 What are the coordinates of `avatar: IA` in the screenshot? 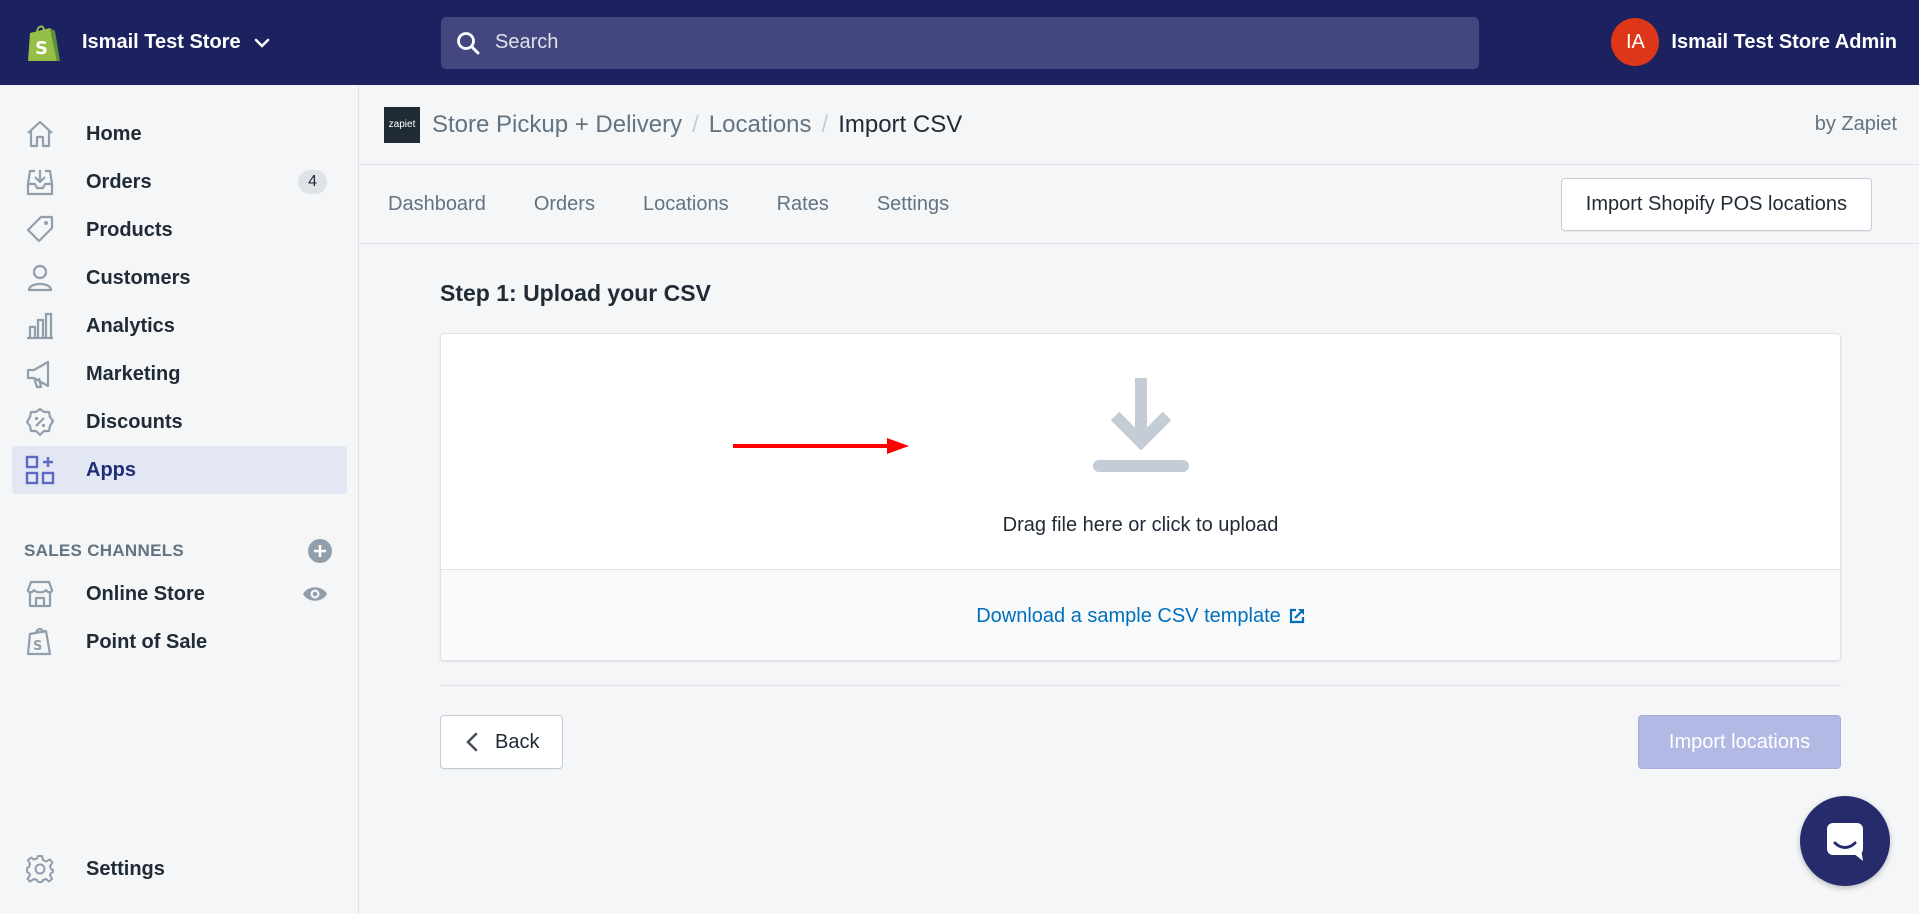 It's located at (1635, 42).